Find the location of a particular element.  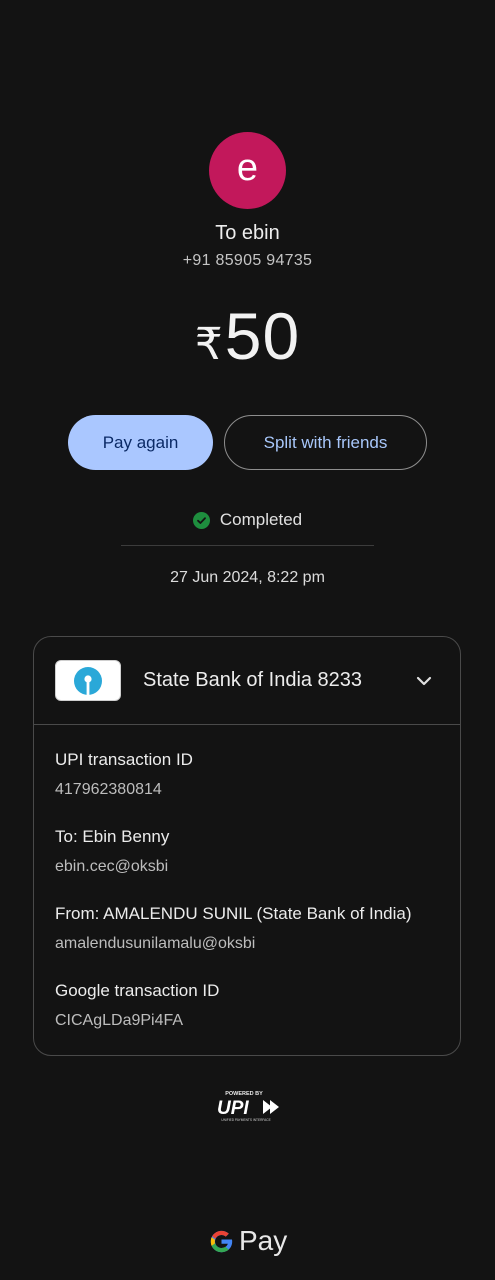

divider is located at coordinates (247, 545).